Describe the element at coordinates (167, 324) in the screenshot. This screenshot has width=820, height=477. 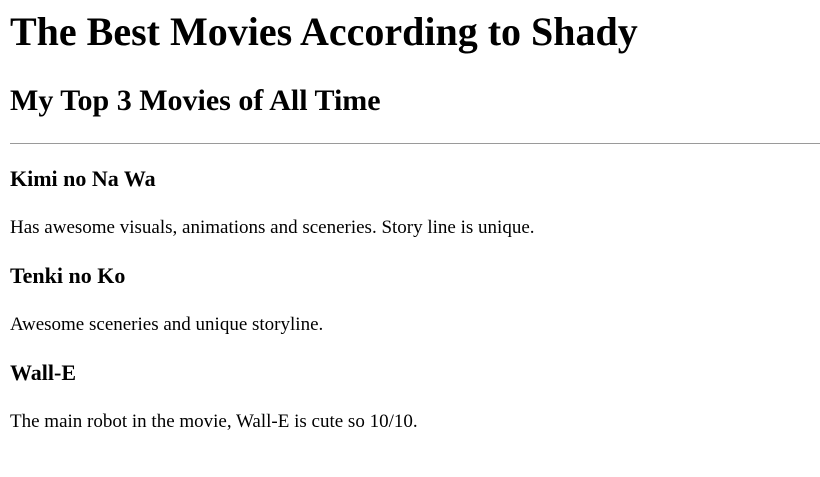
I see `movie-description: Awesome sceneries and unique storyline.` at that location.